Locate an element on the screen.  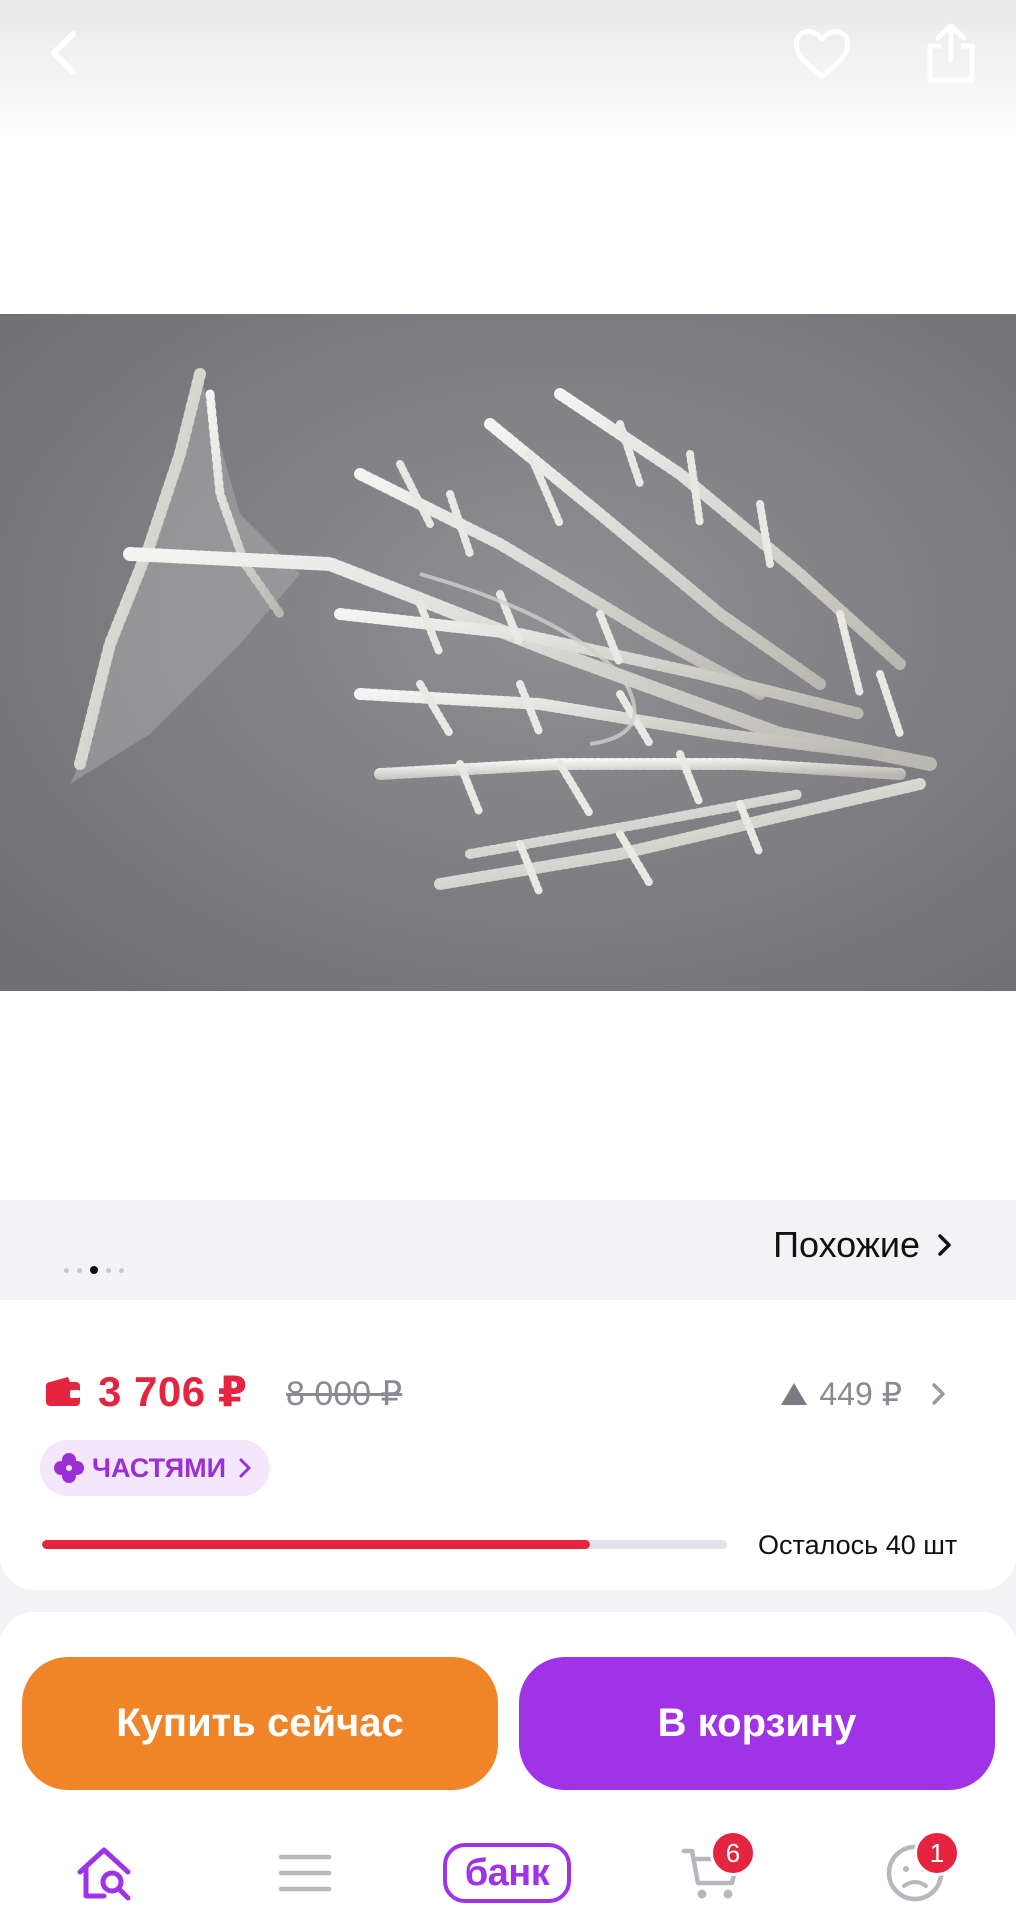
heart-icon is located at coordinates (822, 54).